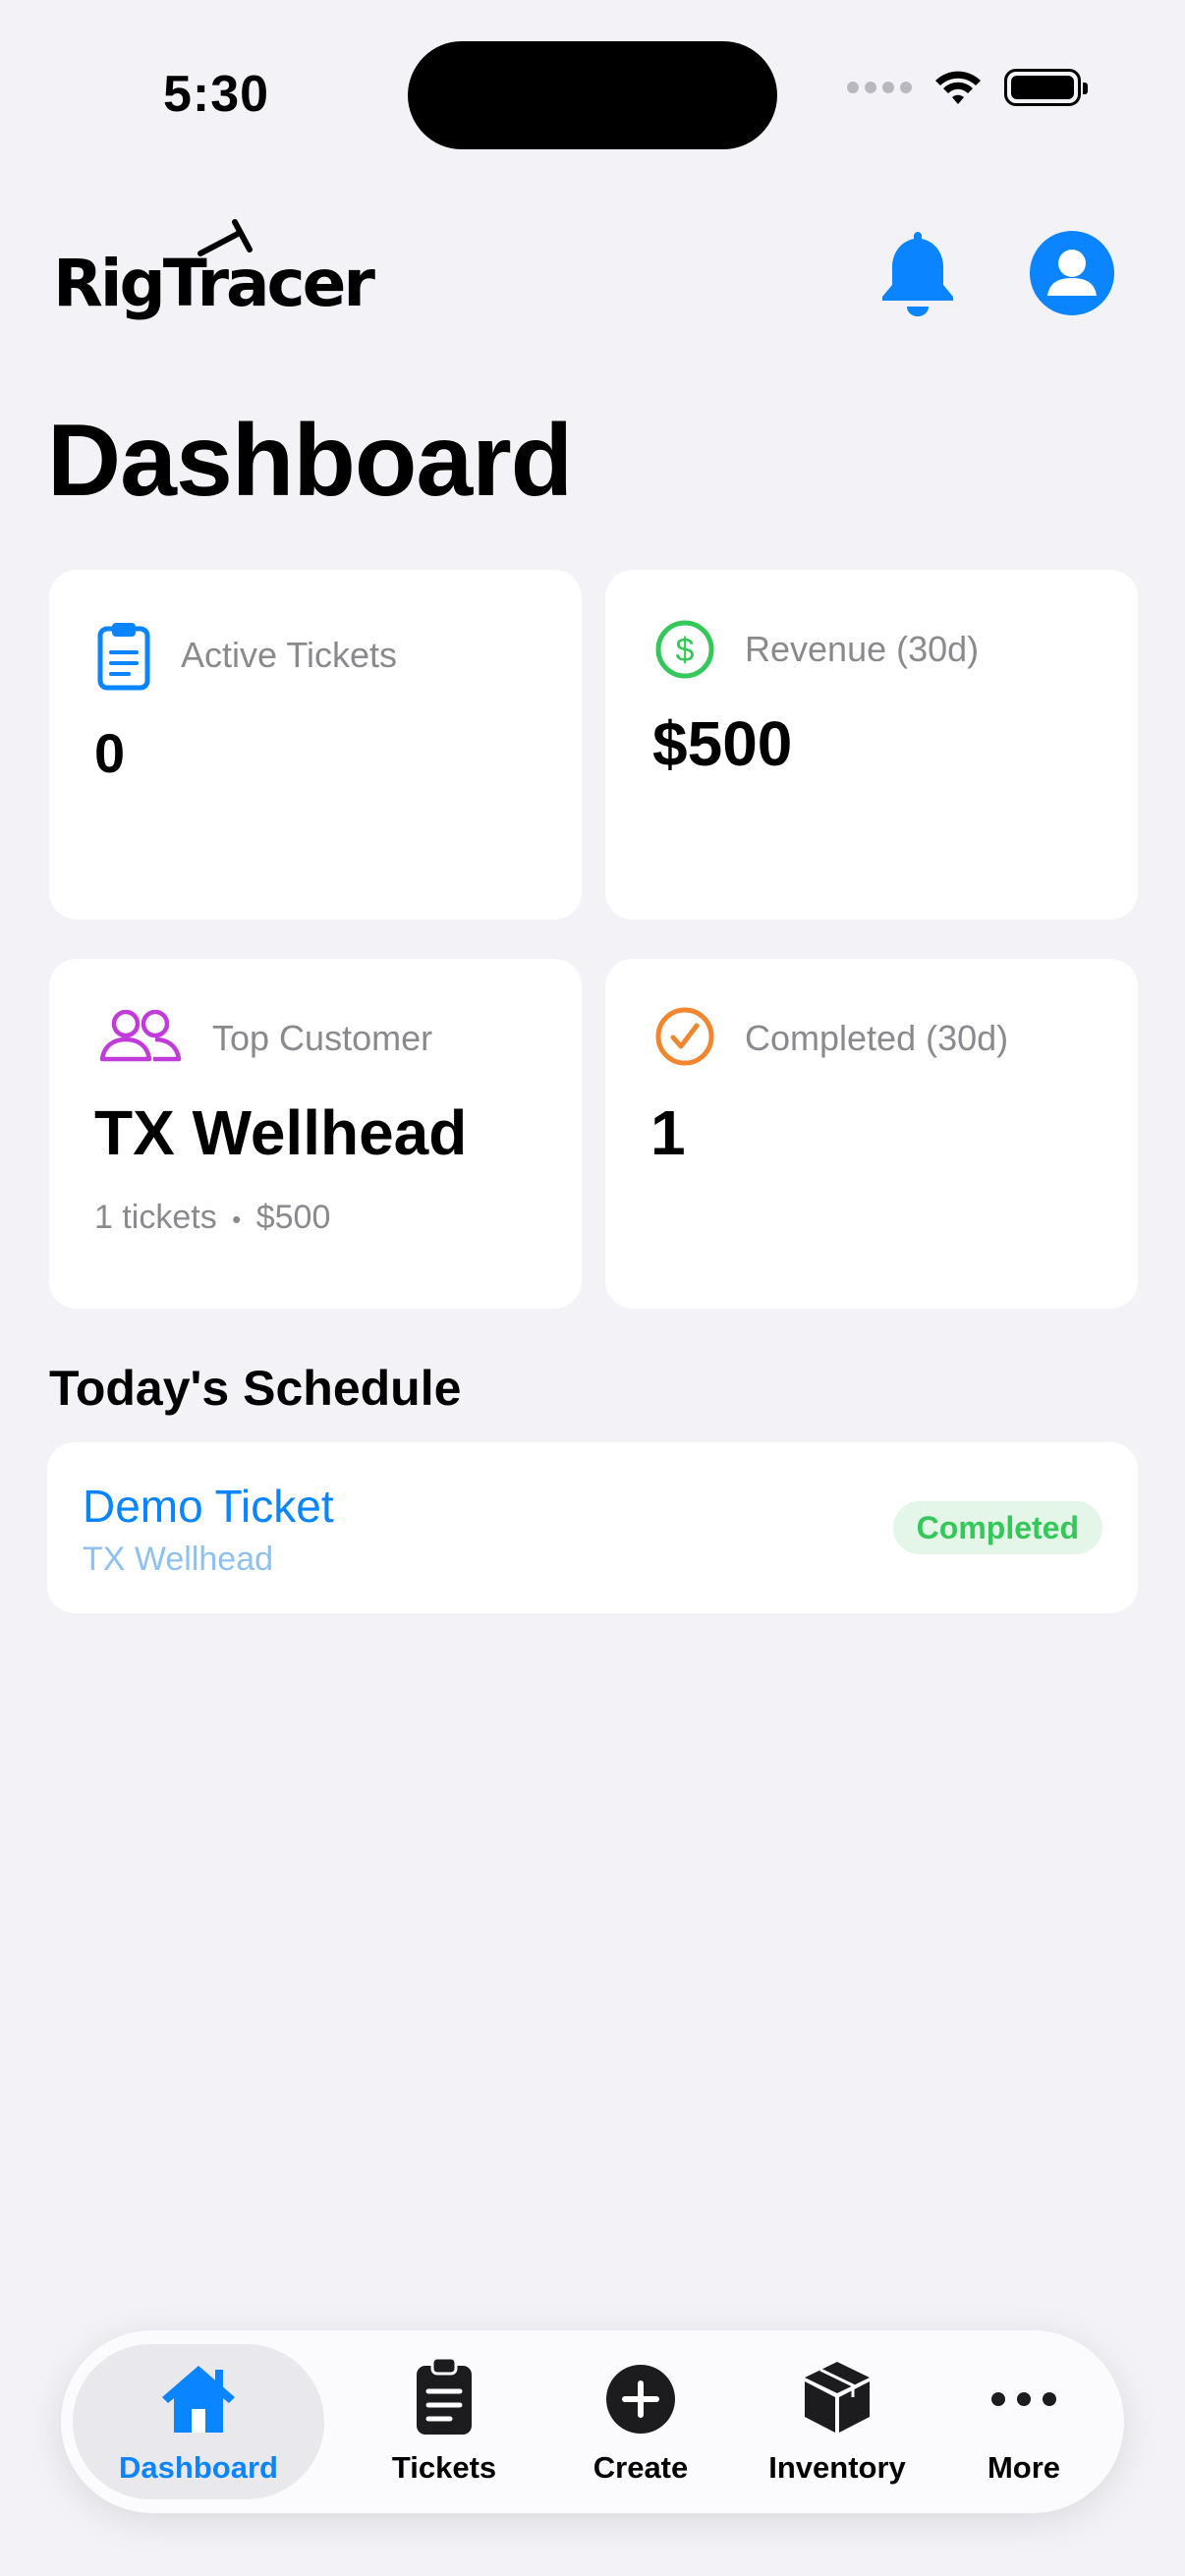  I want to click on active-tickets-value: 0, so click(110, 753).